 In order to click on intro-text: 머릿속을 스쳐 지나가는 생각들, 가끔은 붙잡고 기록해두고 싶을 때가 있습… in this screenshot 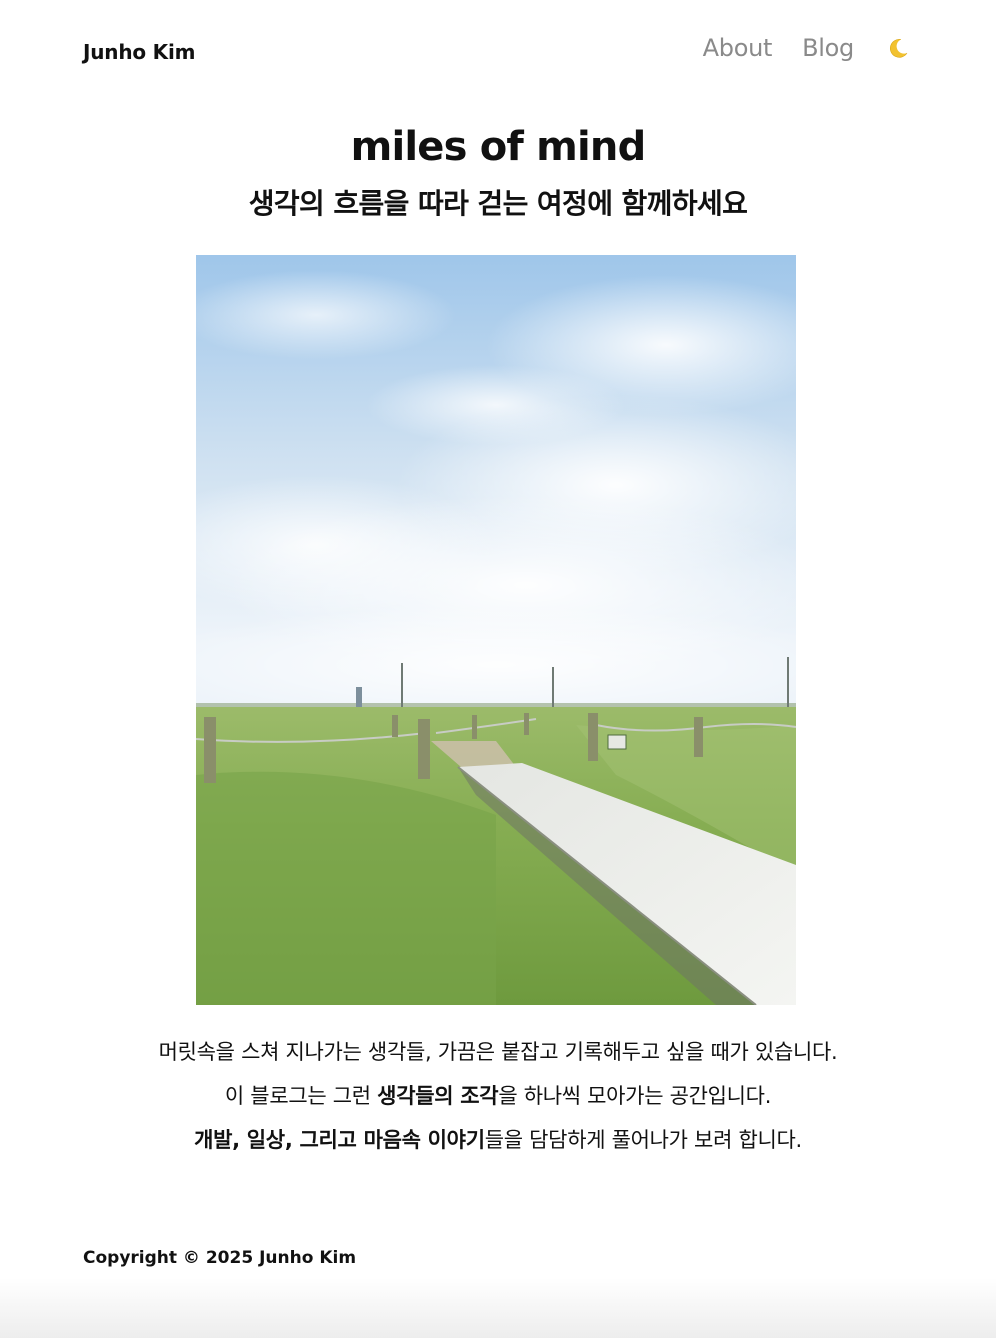, I will do `click(498, 1096)`.